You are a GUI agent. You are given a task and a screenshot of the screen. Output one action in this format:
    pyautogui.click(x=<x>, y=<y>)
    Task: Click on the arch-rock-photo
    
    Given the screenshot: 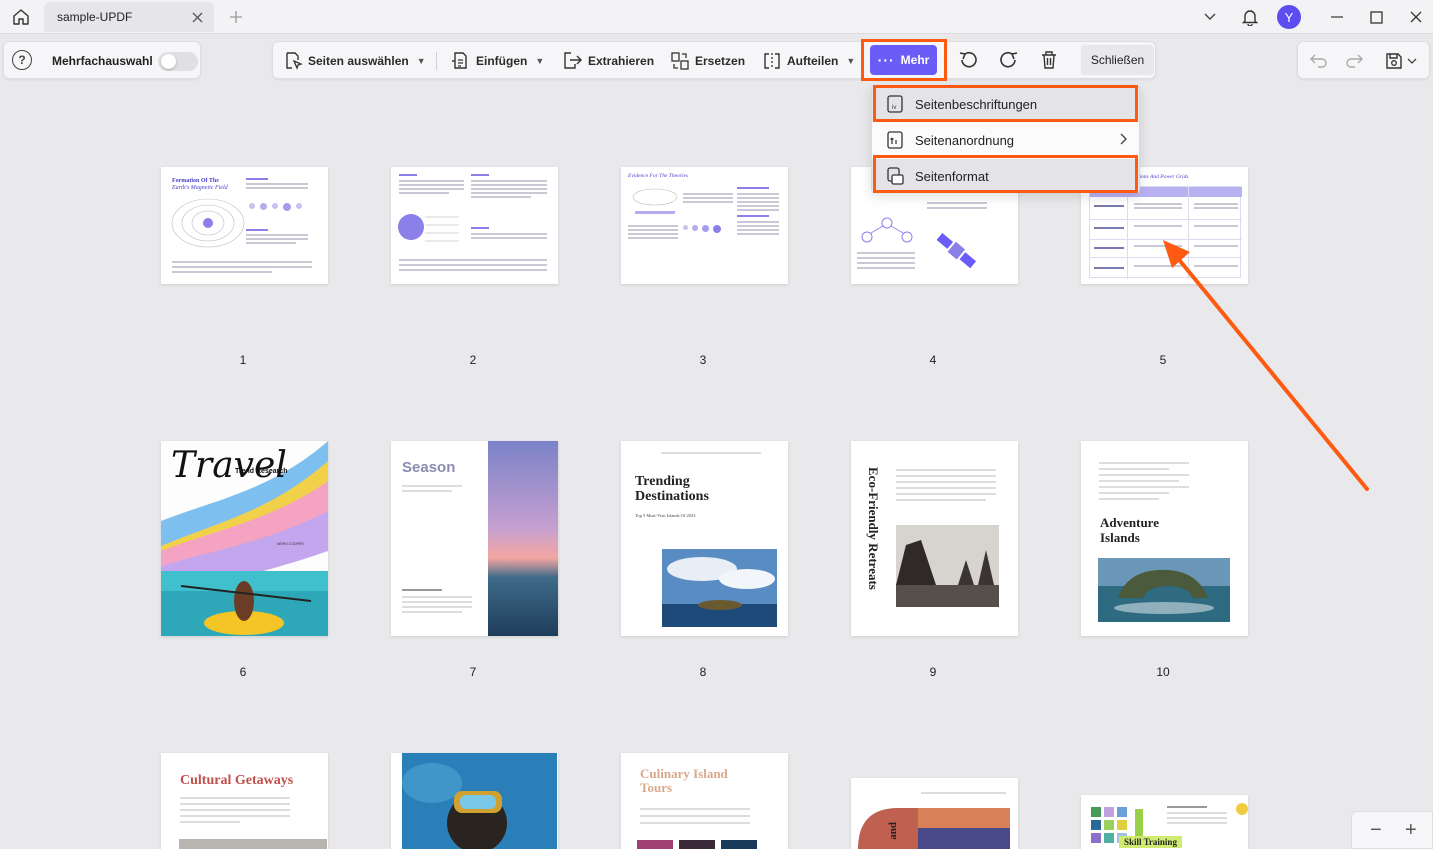 What is the action you would take?
    pyautogui.click(x=1164, y=590)
    